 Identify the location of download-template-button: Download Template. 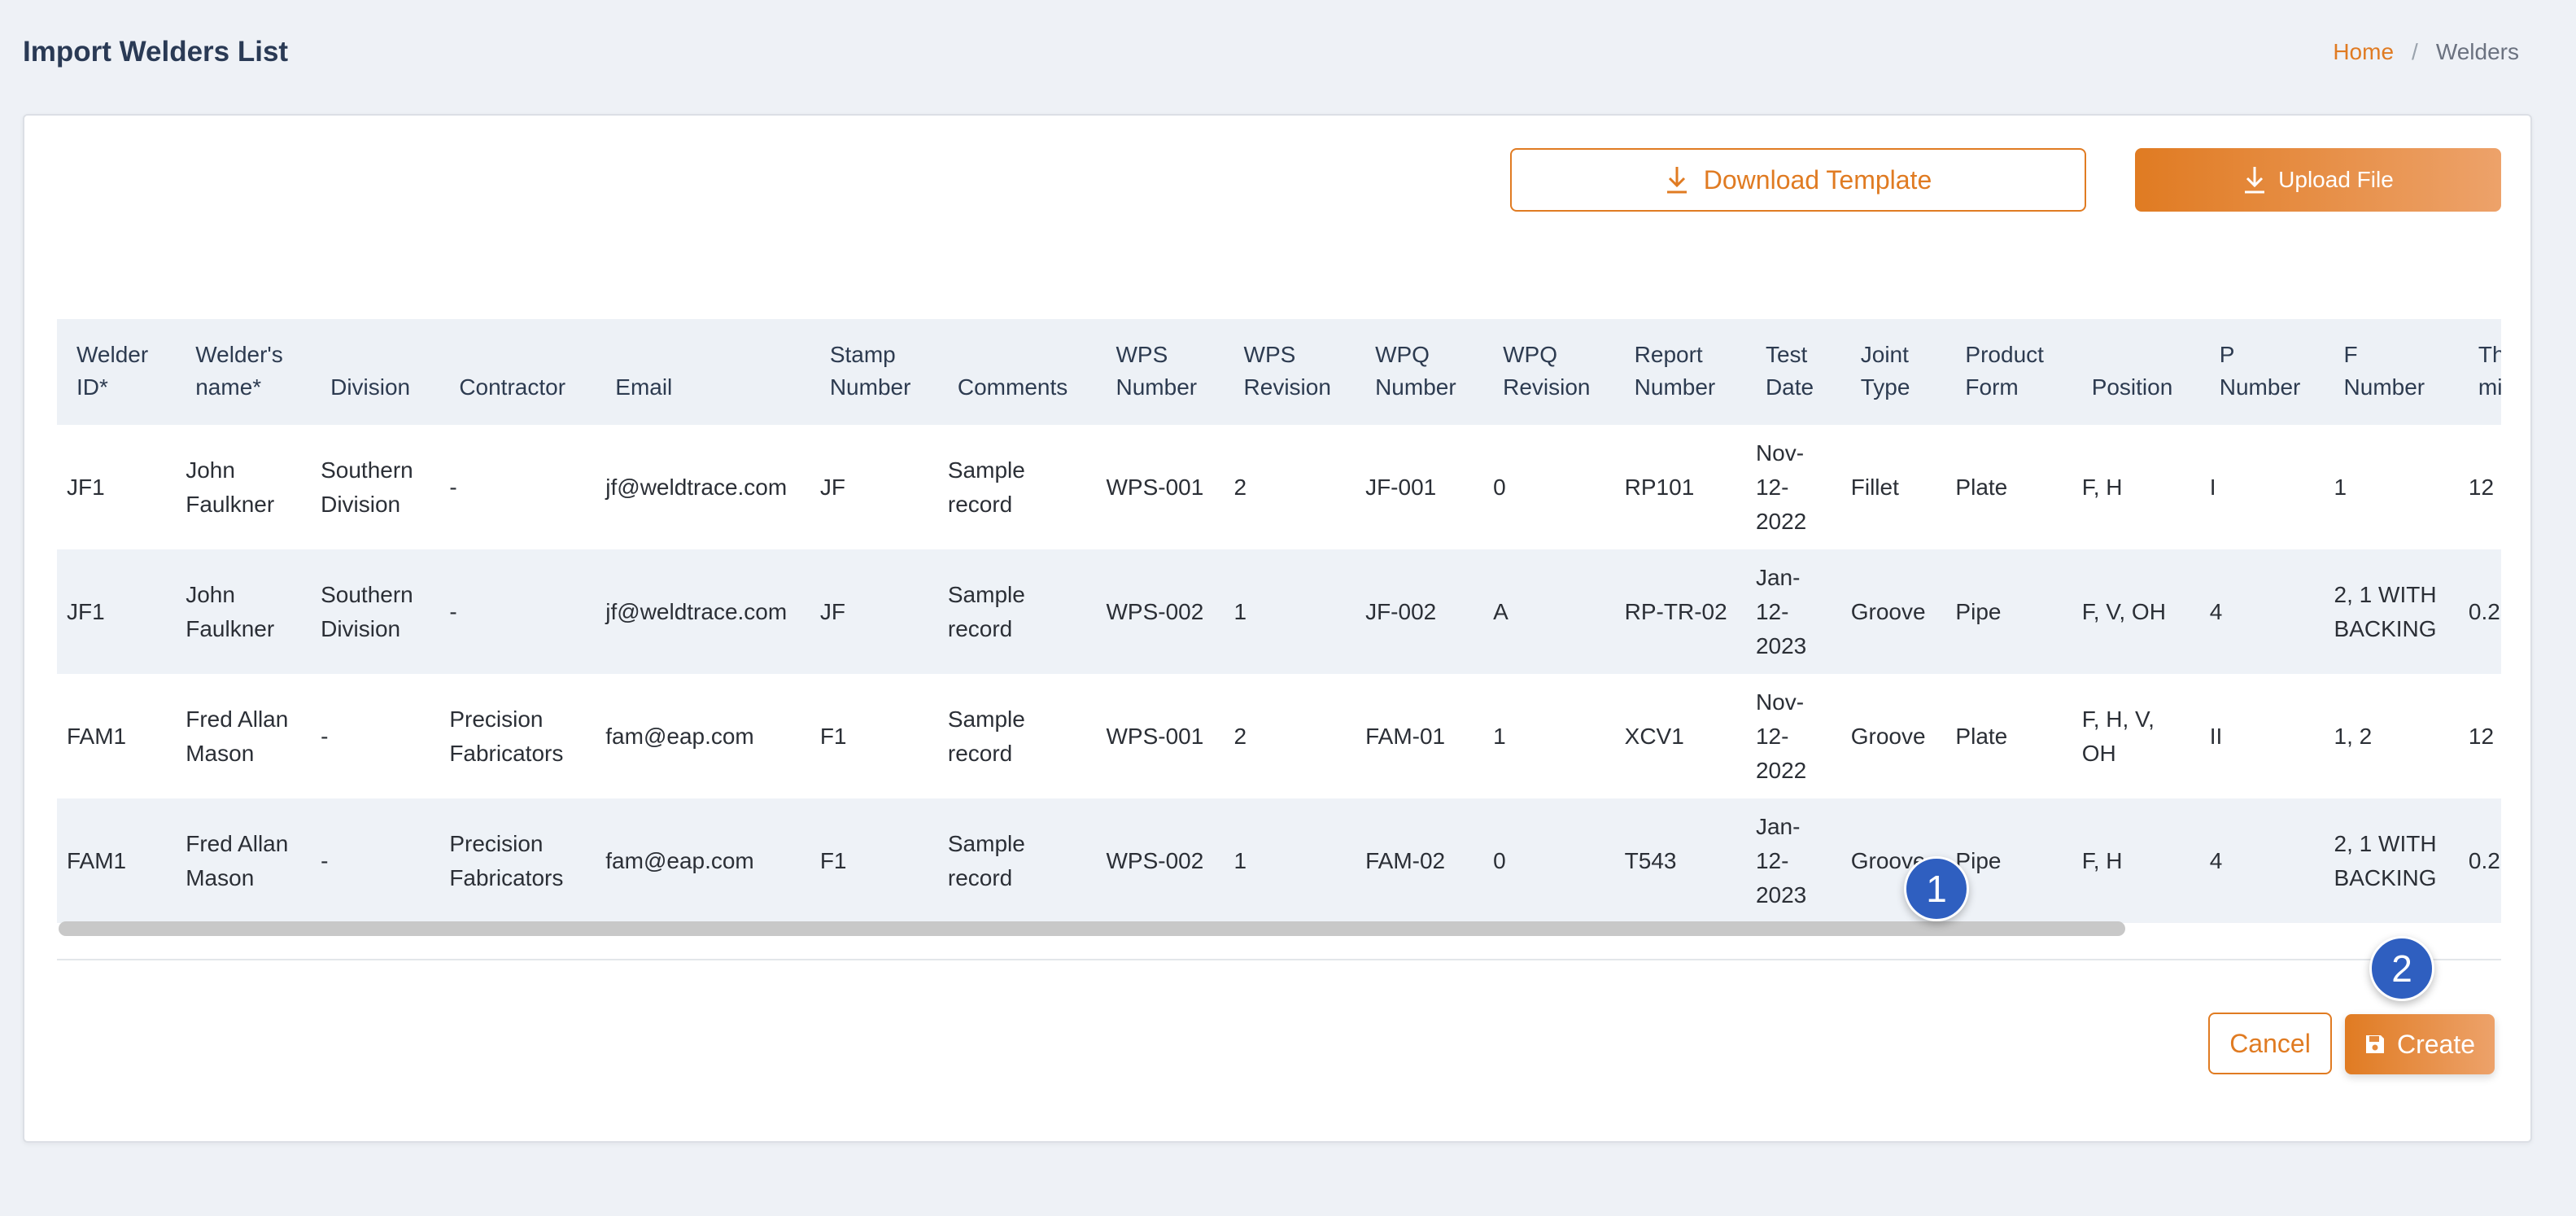
(1798, 180).